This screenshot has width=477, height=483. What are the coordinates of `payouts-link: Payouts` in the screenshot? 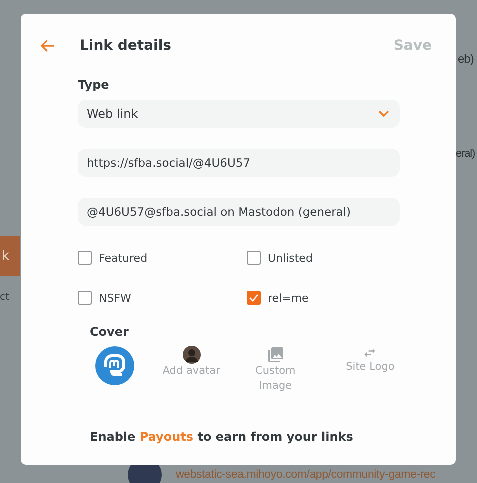 It's located at (167, 437).